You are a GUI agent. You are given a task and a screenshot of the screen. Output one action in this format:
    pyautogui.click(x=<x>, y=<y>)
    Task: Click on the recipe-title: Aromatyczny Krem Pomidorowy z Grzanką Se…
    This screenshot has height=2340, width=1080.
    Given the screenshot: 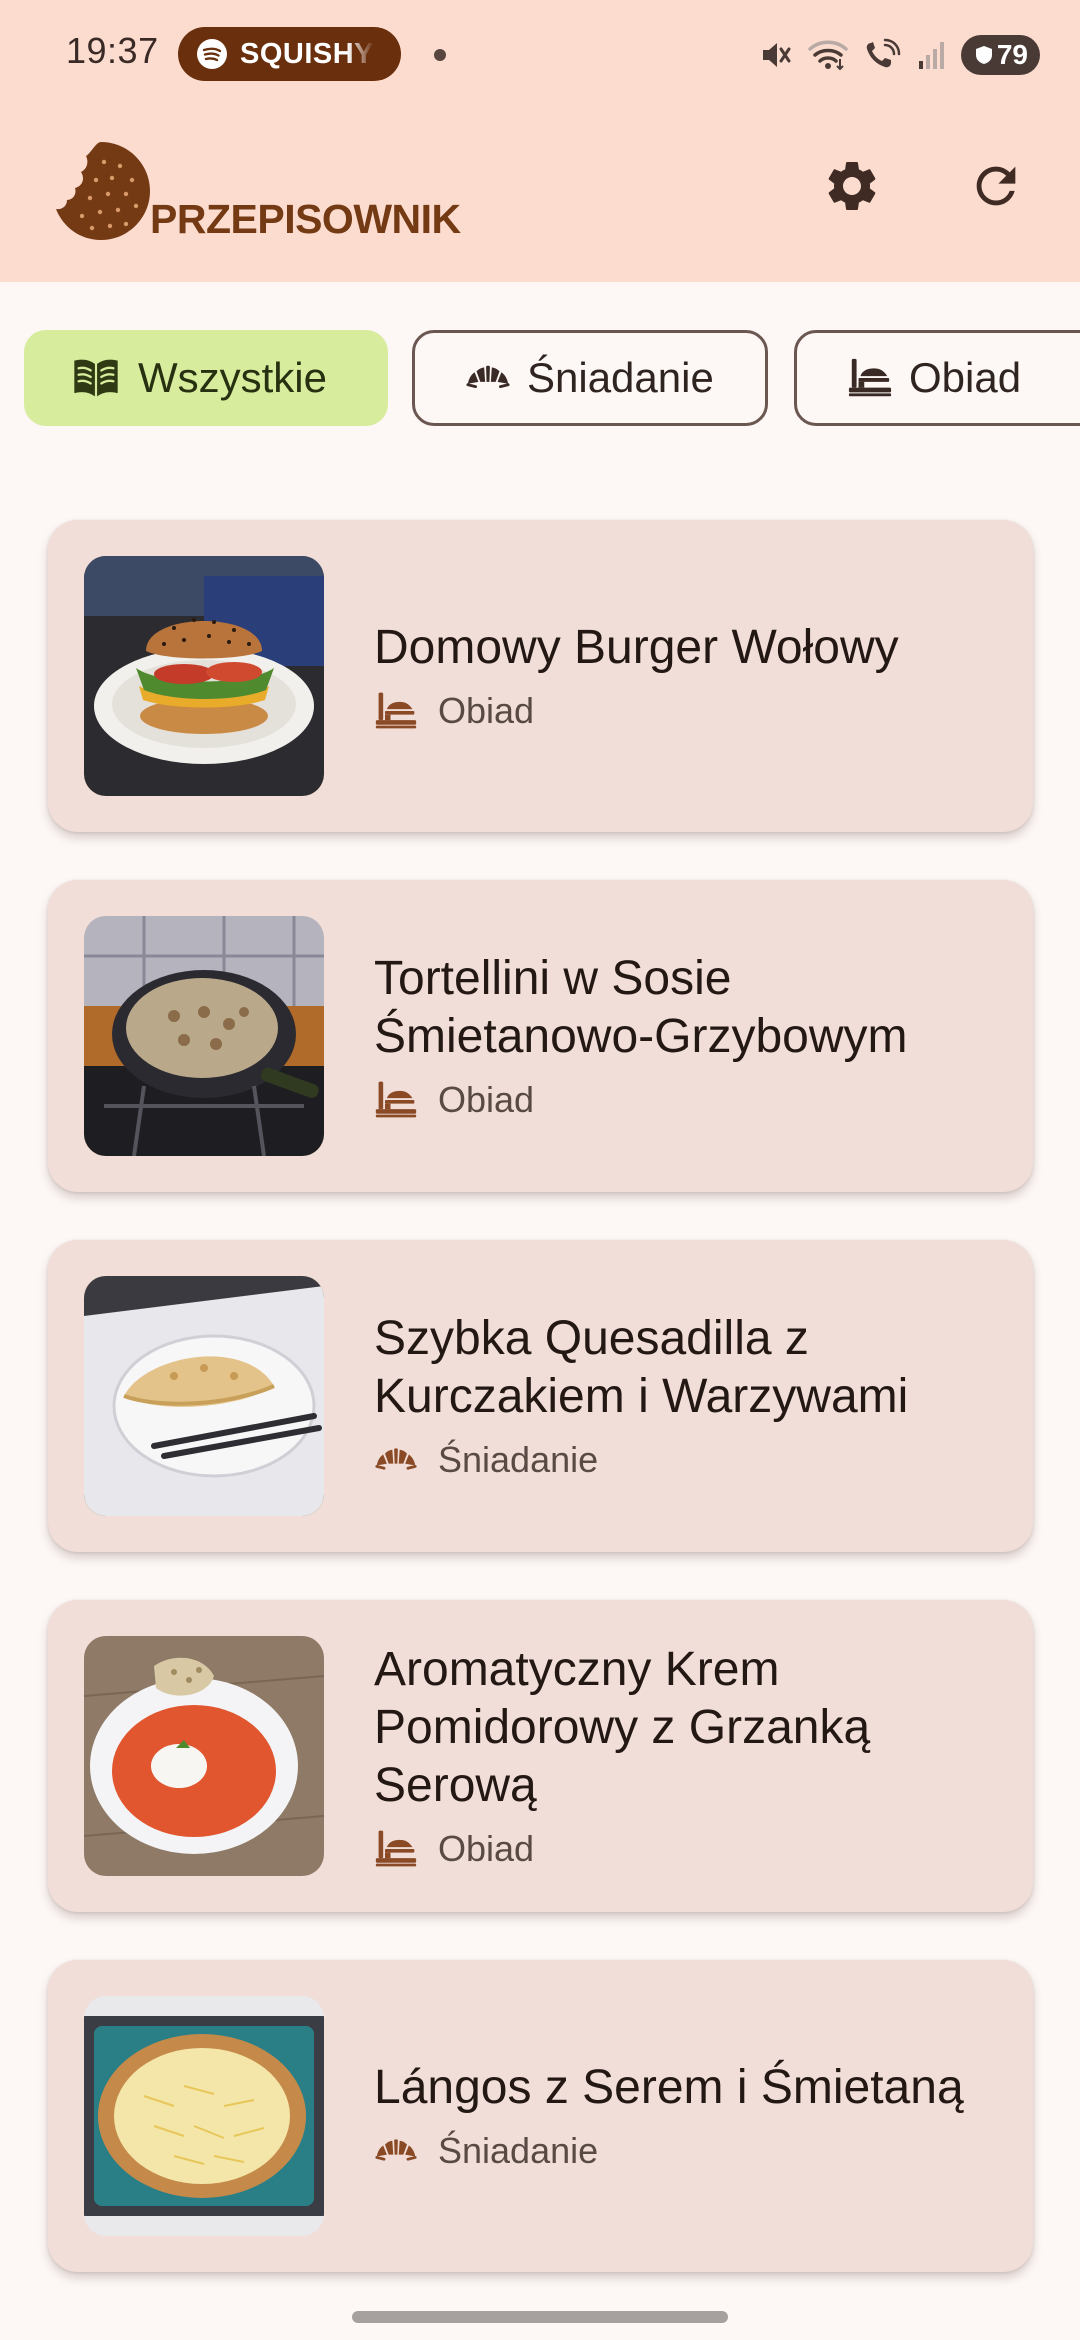 What is the action you would take?
    pyautogui.click(x=622, y=1727)
    